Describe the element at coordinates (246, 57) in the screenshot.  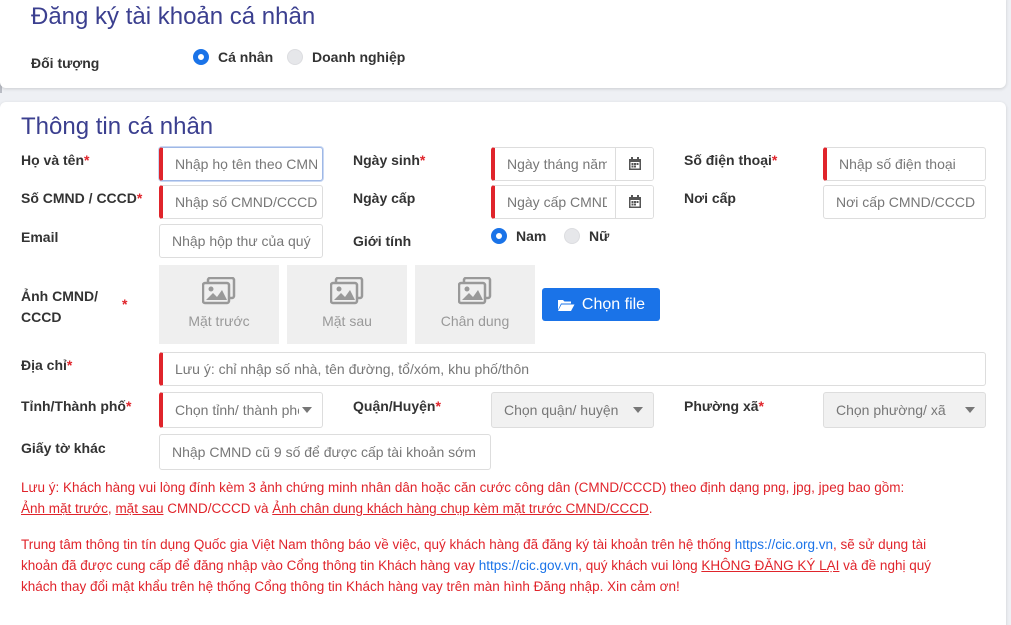
I see `radio-individual-label: Cá nhân` at that location.